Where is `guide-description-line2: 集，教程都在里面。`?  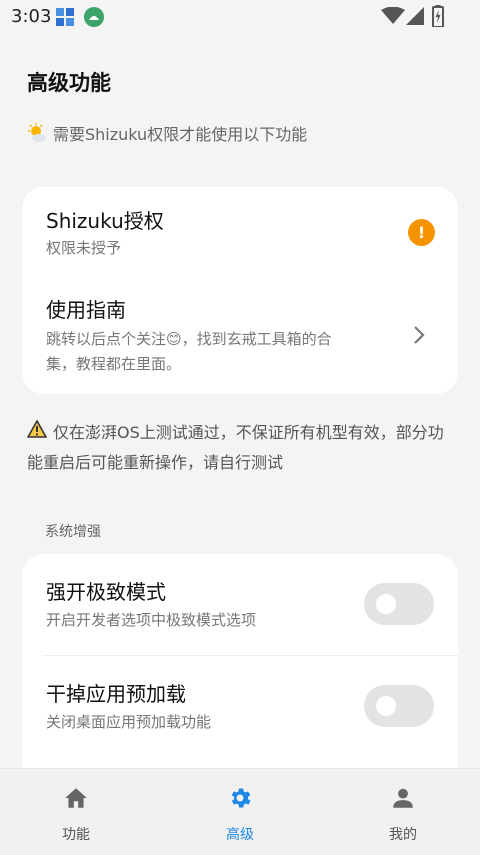
guide-description-line2: 集，教程都在里面。 is located at coordinates (114, 364).